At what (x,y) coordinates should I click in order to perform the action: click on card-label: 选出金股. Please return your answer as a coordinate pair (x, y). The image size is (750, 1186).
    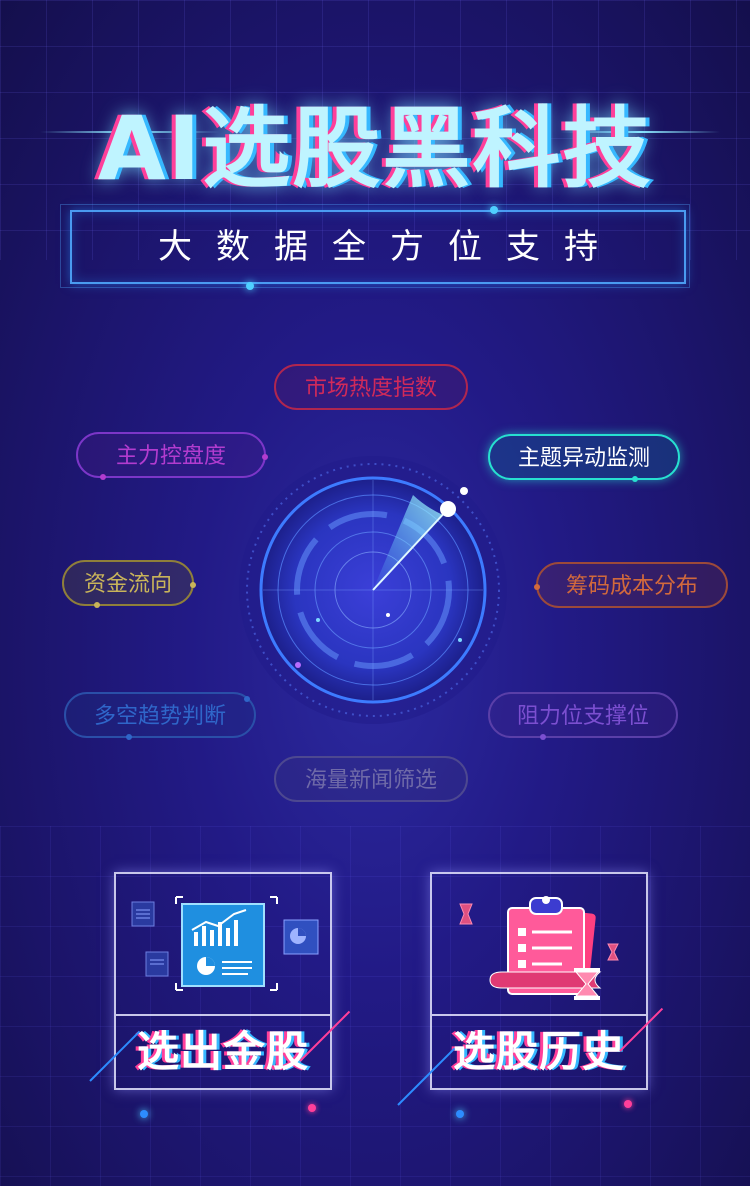
    Looking at the image, I should click on (222, 1051).